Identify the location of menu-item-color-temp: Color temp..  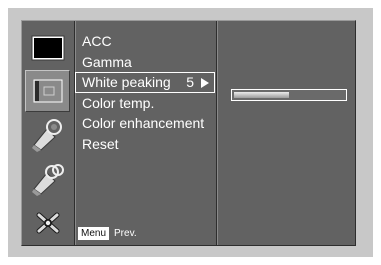
(146, 103).